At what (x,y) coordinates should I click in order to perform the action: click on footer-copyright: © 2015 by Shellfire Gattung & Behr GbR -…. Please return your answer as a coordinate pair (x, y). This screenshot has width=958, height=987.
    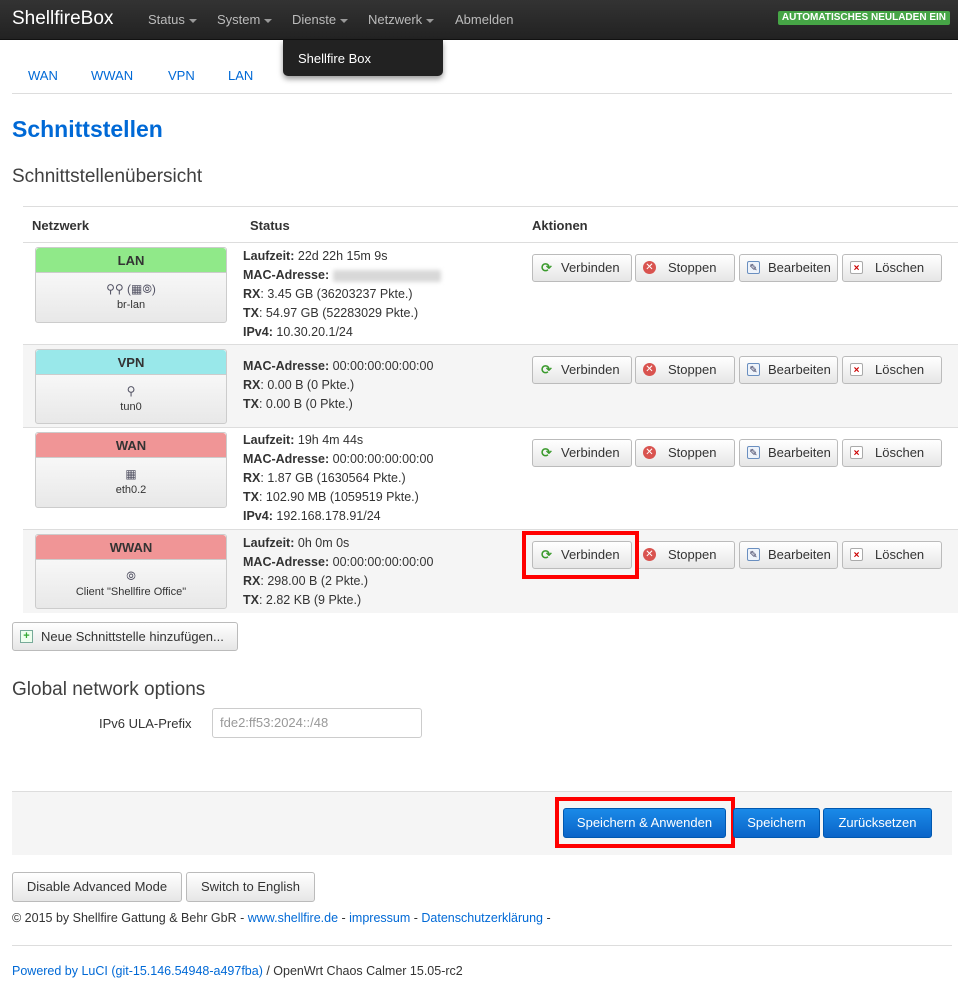
    Looking at the image, I should click on (281, 918).